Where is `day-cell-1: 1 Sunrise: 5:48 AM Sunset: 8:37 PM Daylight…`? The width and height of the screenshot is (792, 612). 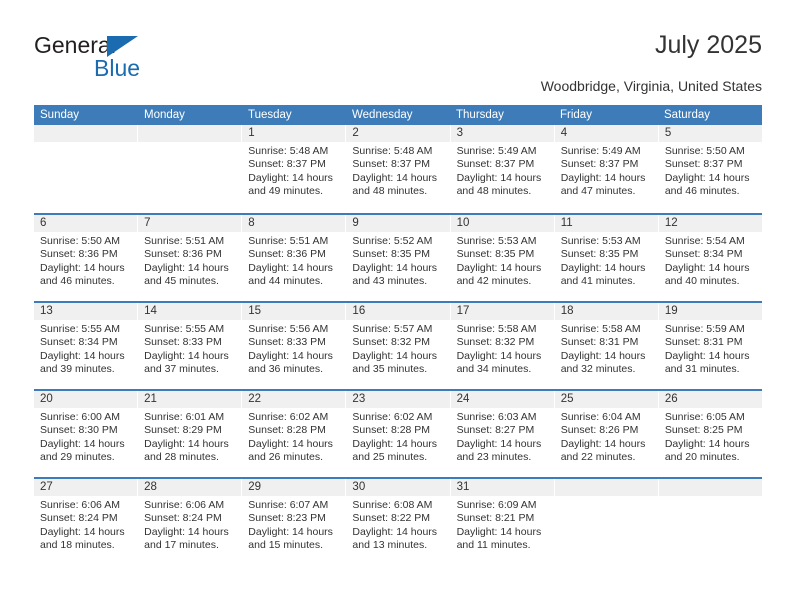 day-cell-1: 1 Sunrise: 5:48 AM Sunset: 8:37 PM Daylight… is located at coordinates (293, 169).